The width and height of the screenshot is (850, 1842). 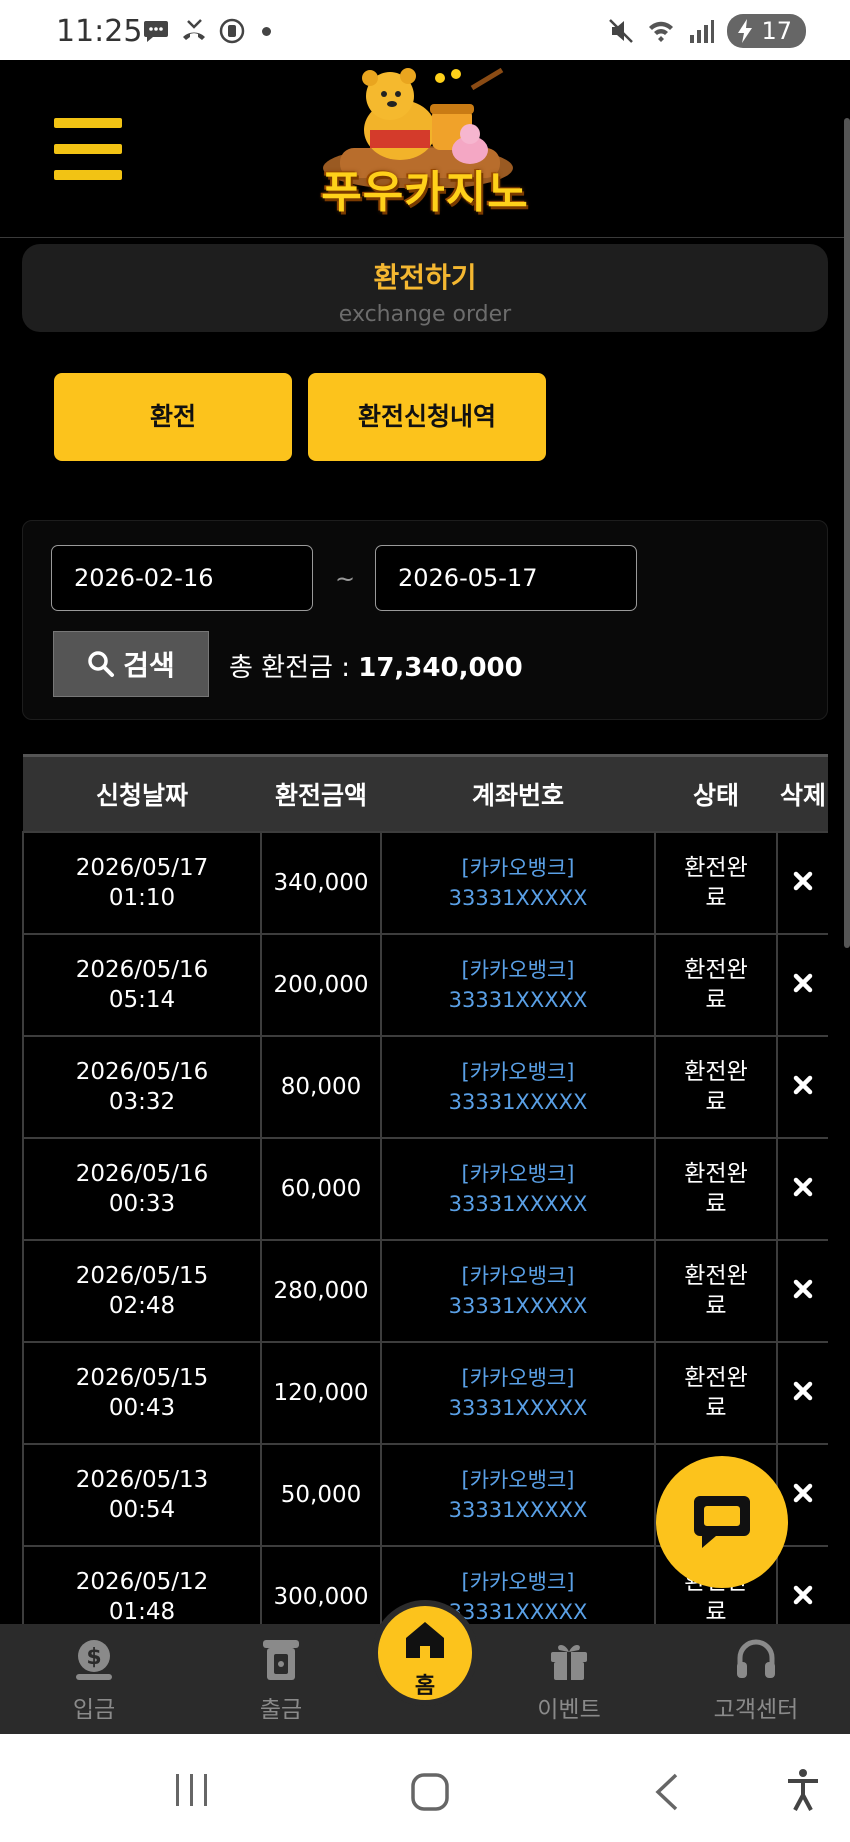 I want to click on search-button: 검색, so click(x=131, y=664).